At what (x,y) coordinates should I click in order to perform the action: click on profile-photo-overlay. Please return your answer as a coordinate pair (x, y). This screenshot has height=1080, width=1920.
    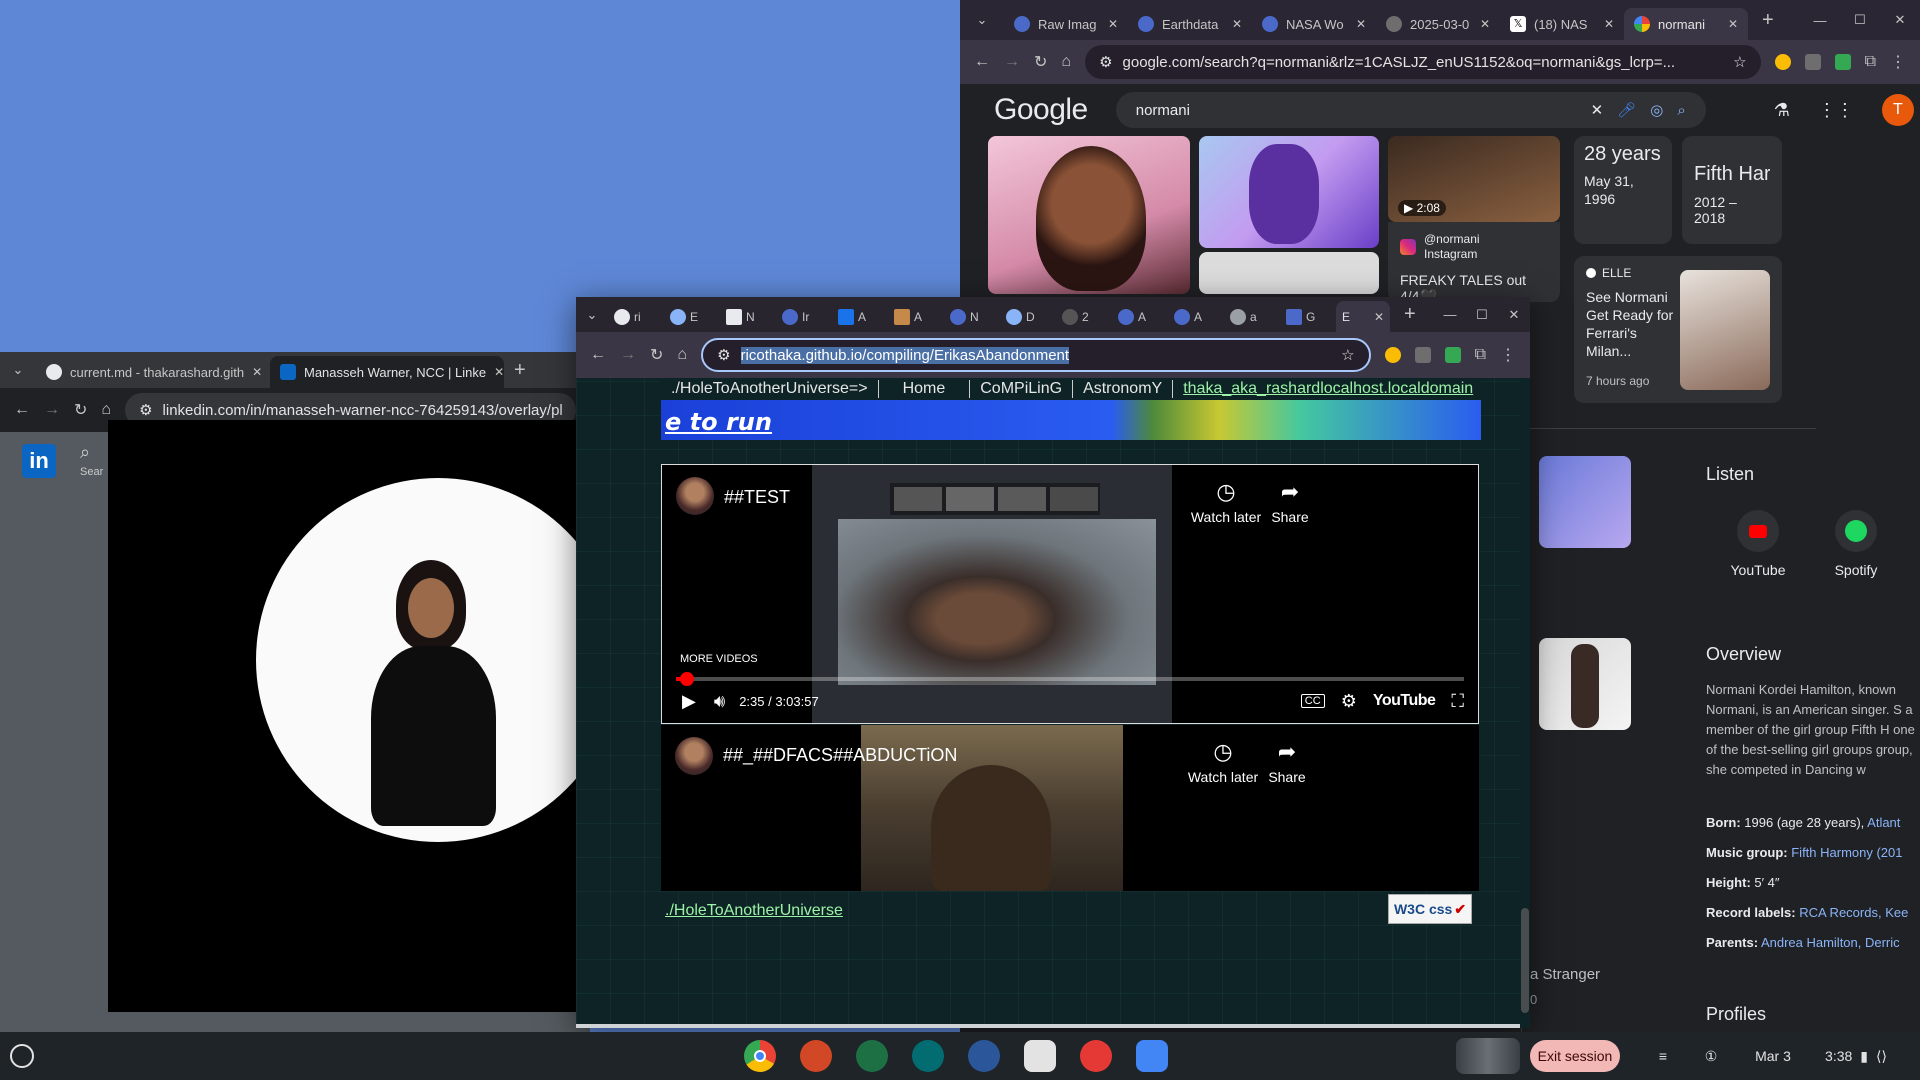
    Looking at the image, I should click on (349, 716).